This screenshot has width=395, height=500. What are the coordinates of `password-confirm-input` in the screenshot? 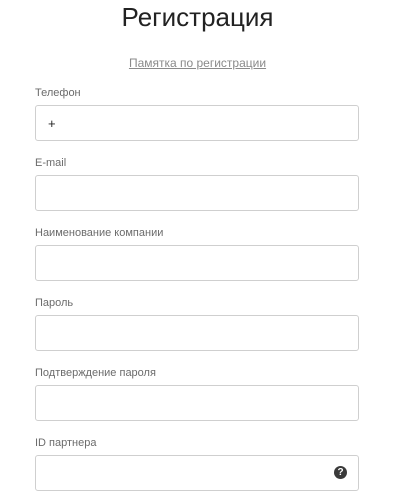 It's located at (197, 403).